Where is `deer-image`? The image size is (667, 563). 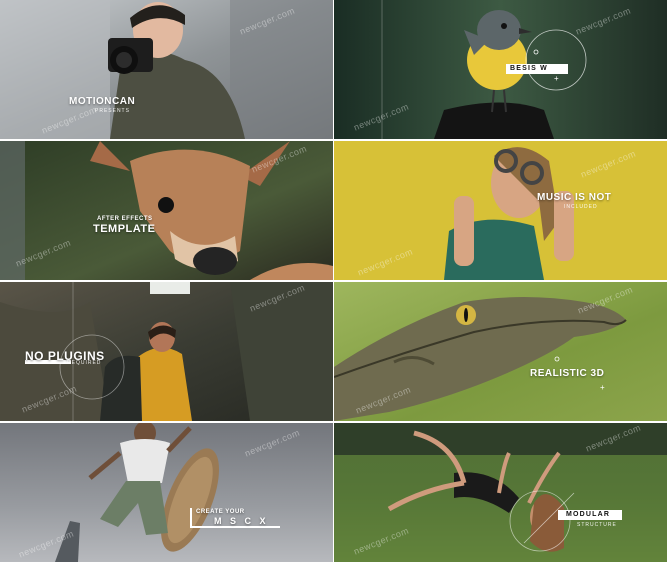 deer-image is located at coordinates (166, 210).